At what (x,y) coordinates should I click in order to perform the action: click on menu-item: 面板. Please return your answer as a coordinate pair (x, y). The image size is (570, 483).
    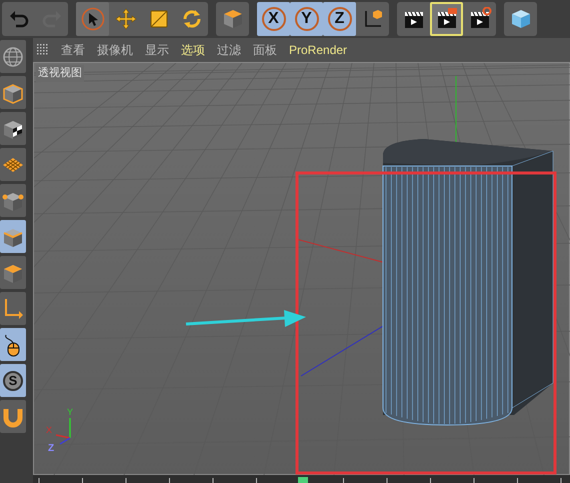
    Looking at the image, I should click on (265, 50).